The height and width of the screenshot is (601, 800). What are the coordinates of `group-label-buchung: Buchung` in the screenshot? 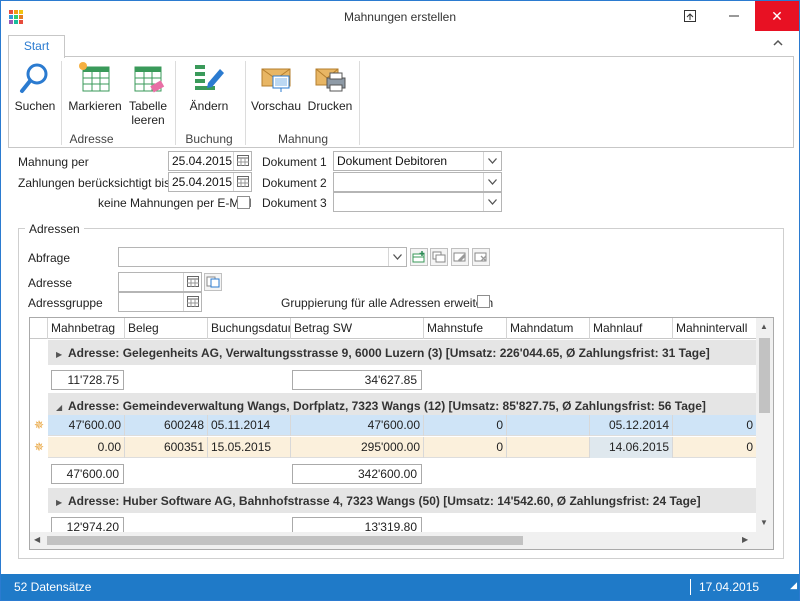 It's located at (209, 139).